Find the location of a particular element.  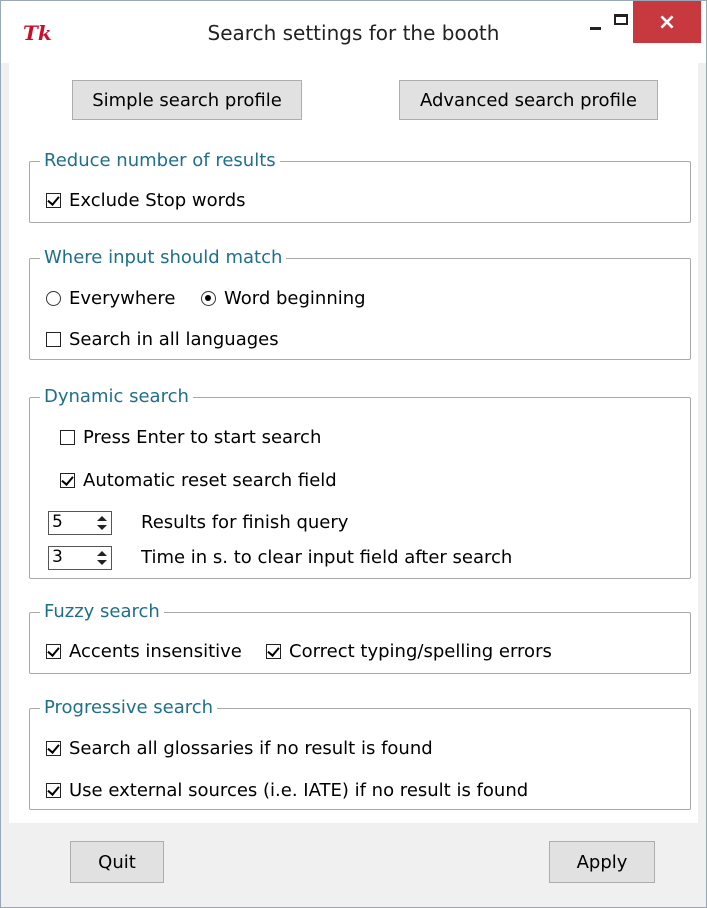

press-enter-label: Press Enter to start search is located at coordinates (202, 437).